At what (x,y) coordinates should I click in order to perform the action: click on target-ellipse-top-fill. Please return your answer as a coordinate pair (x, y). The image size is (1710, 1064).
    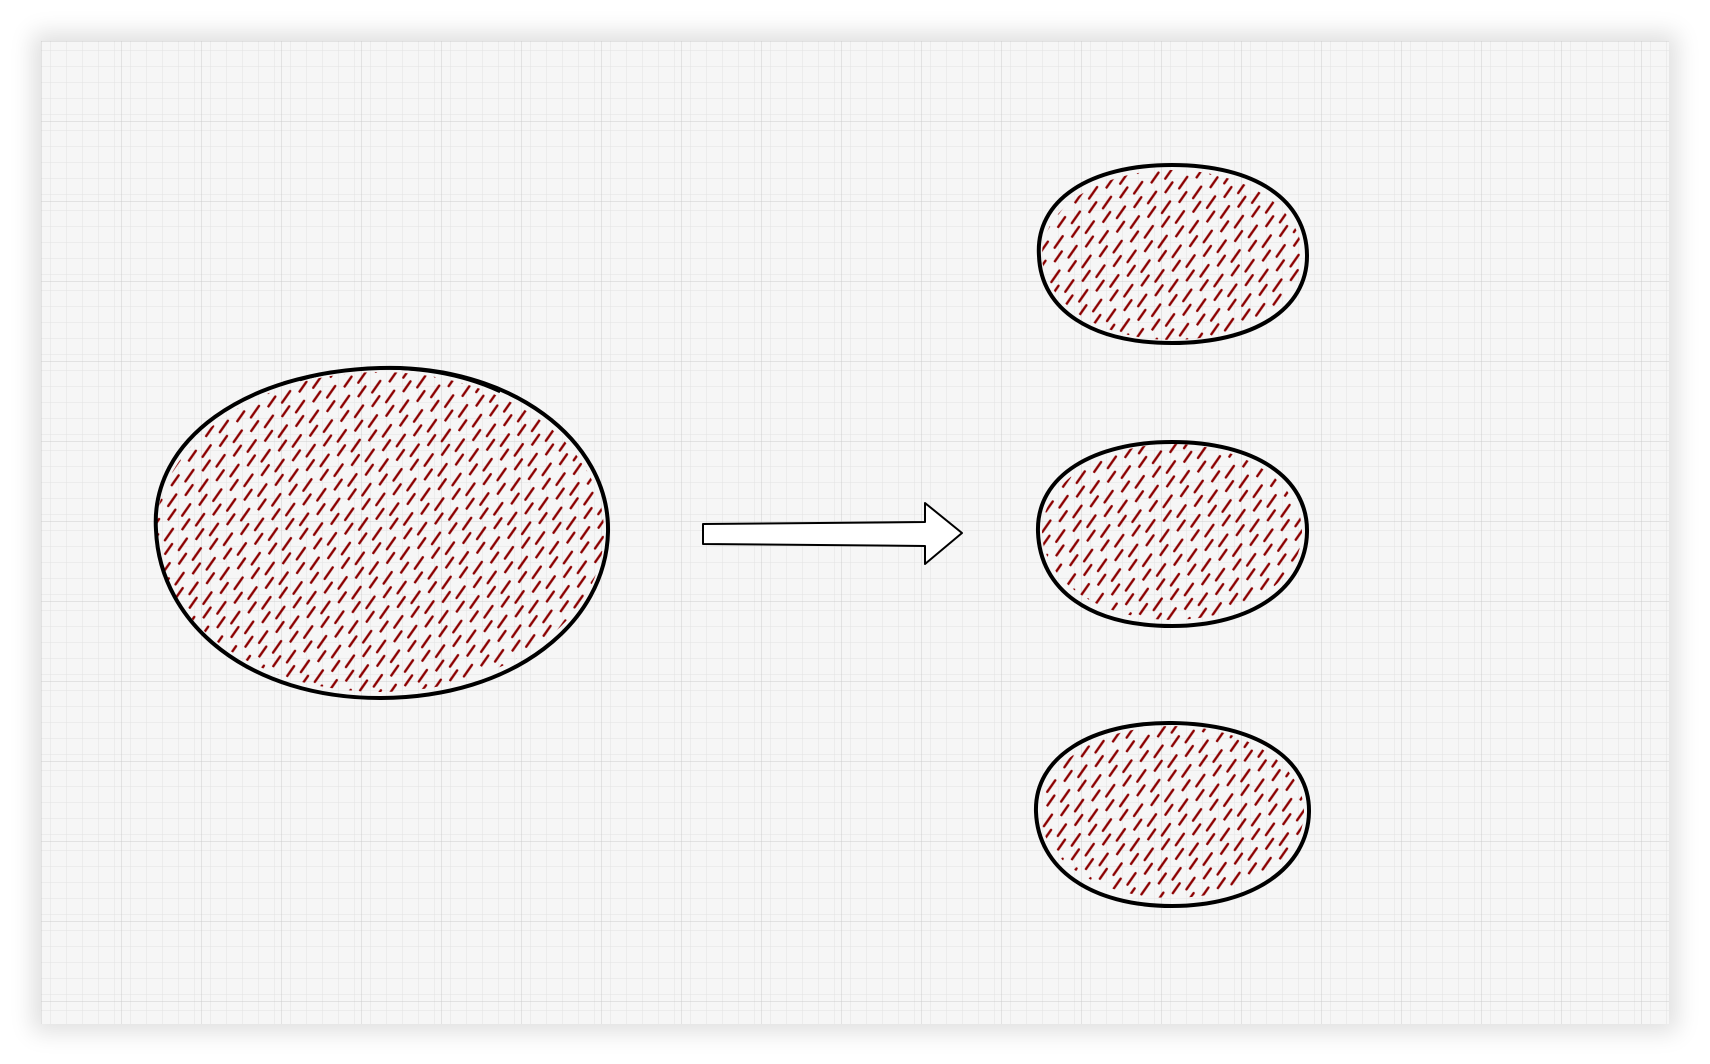
    Looking at the image, I should click on (1172, 255).